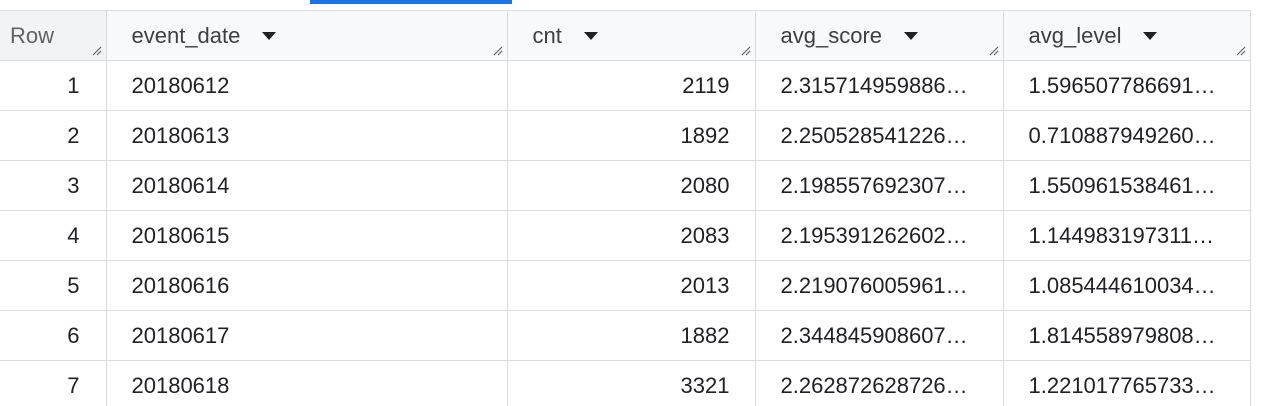  What do you see at coordinates (1075, 35) in the screenshot?
I see `column-header-label: avg_level` at bounding box center [1075, 35].